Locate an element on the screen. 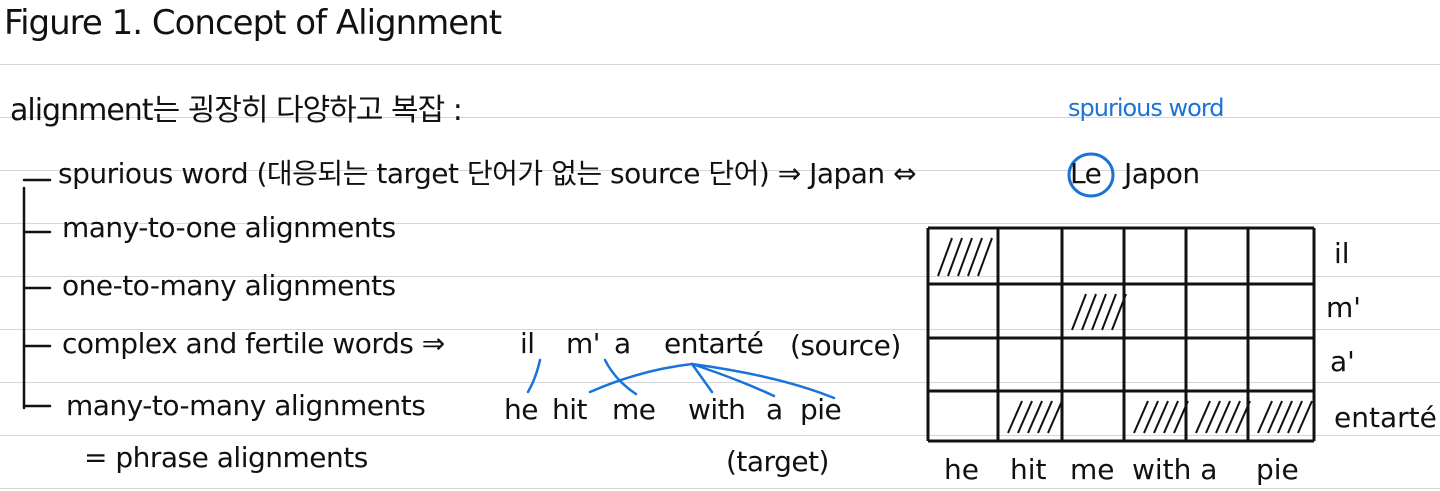  source-word-il: il is located at coordinates (527, 343).